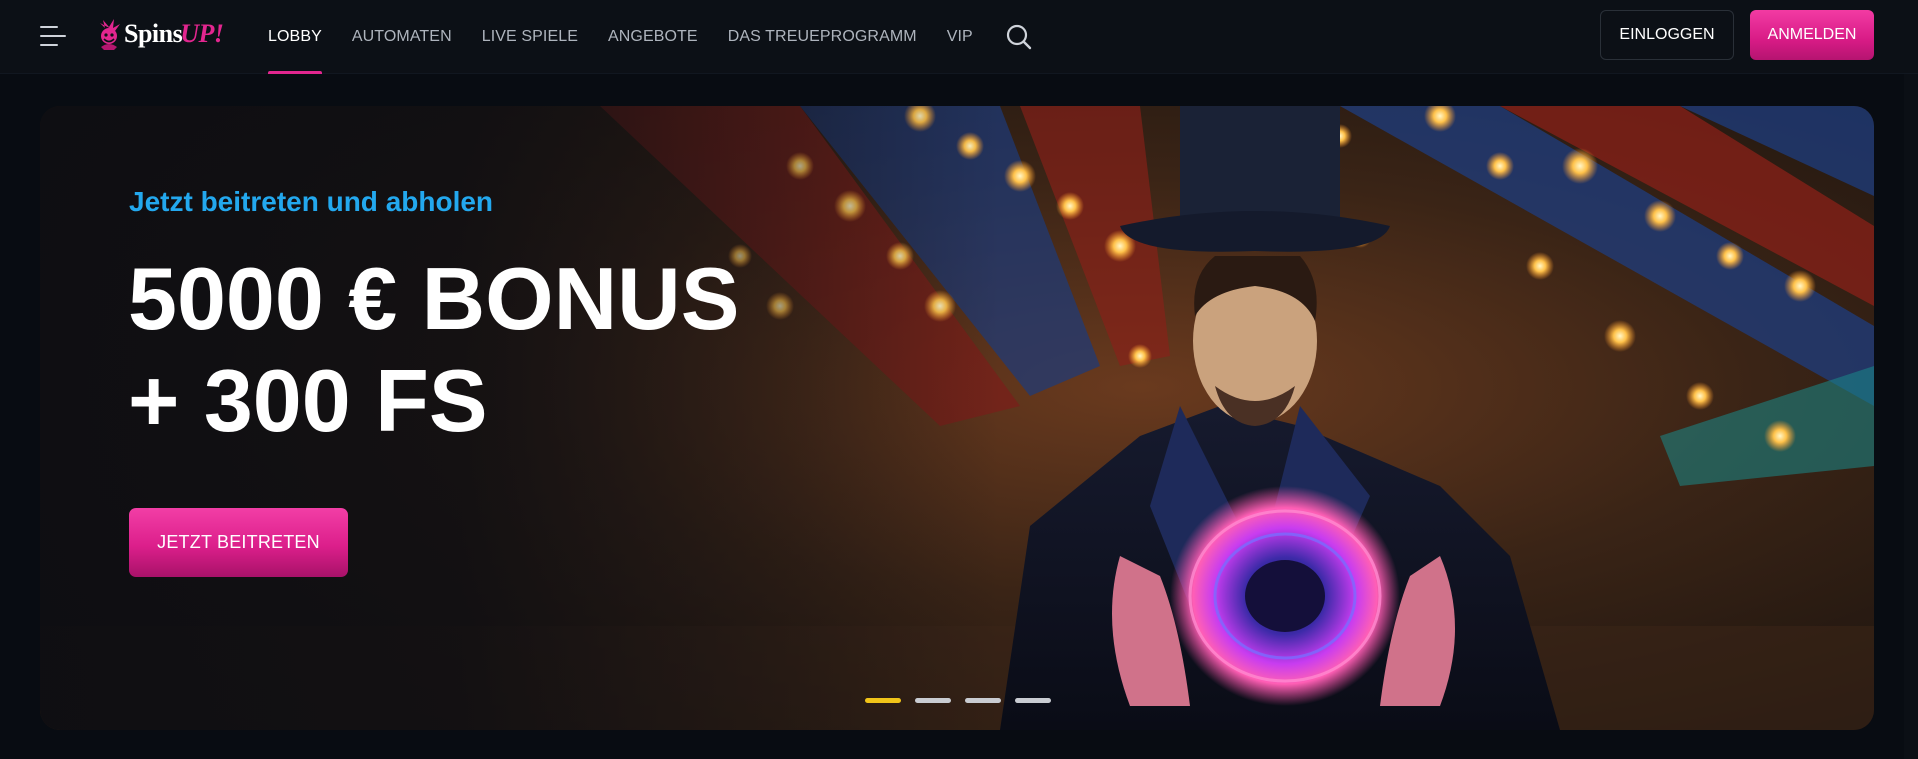 This screenshot has height=759, width=1918. I want to click on nav-item-automaten: AUTOMATEN, so click(402, 37).